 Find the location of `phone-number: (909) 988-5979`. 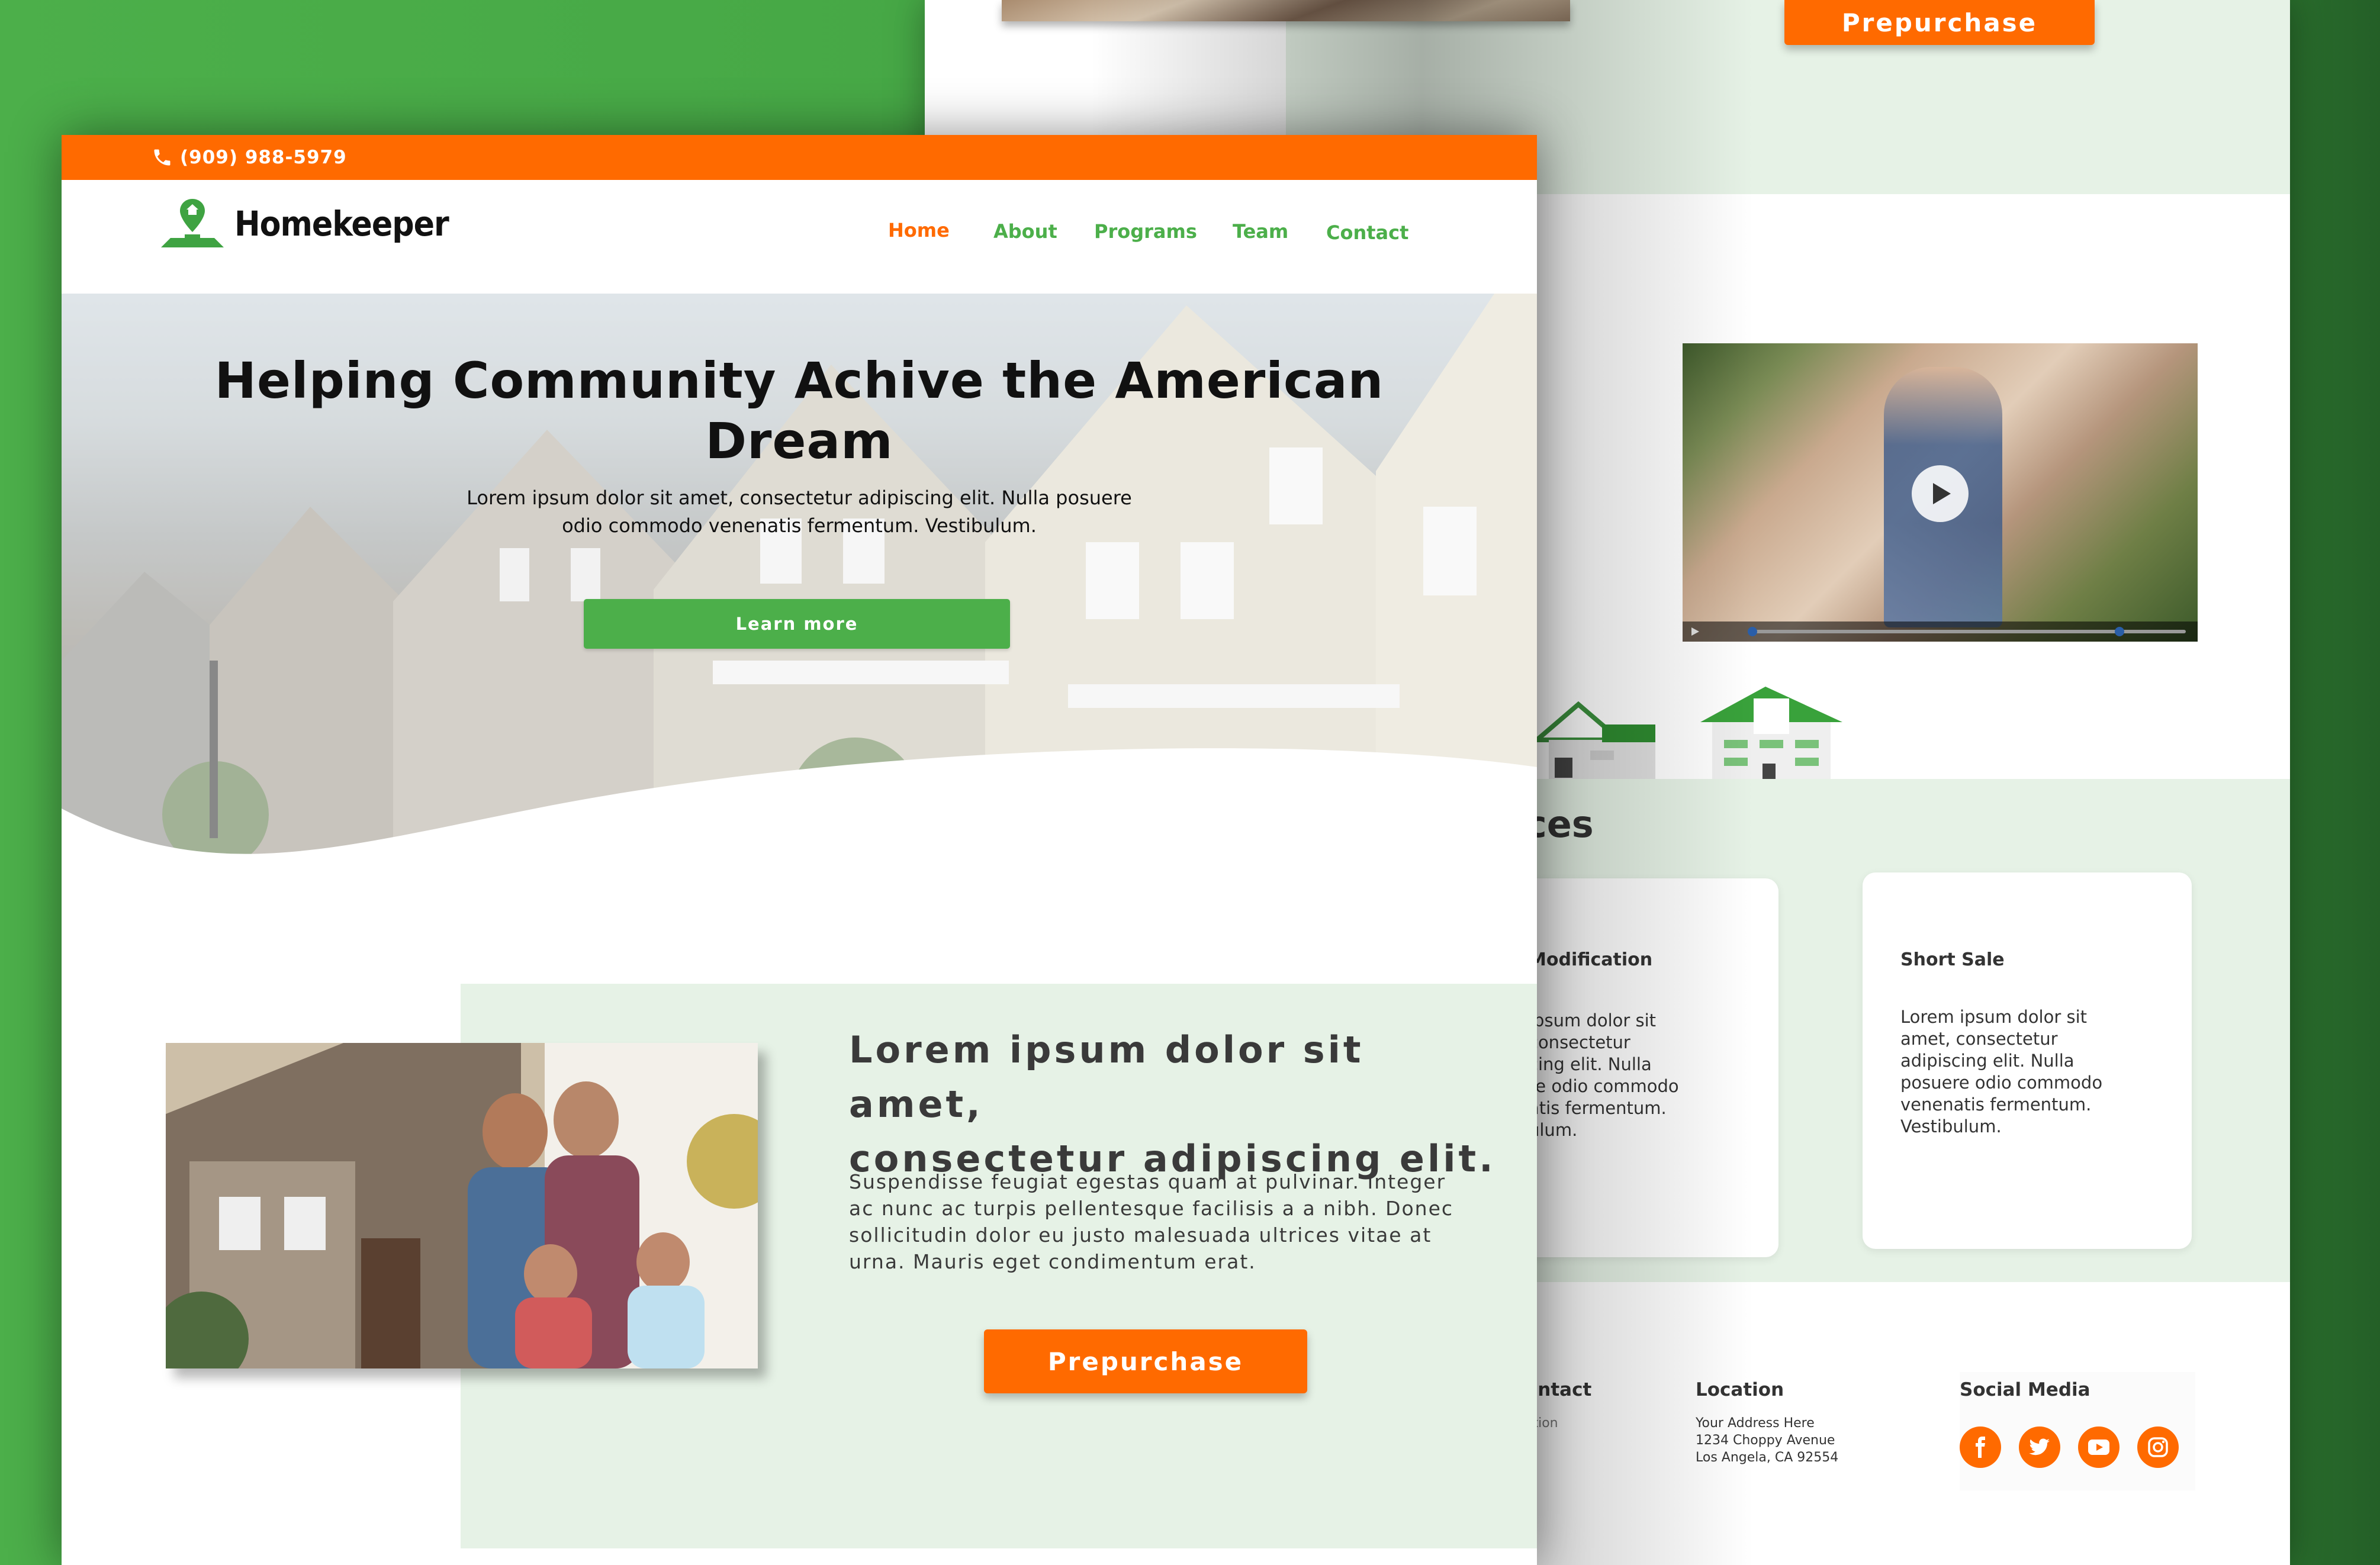

phone-number: (909) 988-5979 is located at coordinates (263, 157).